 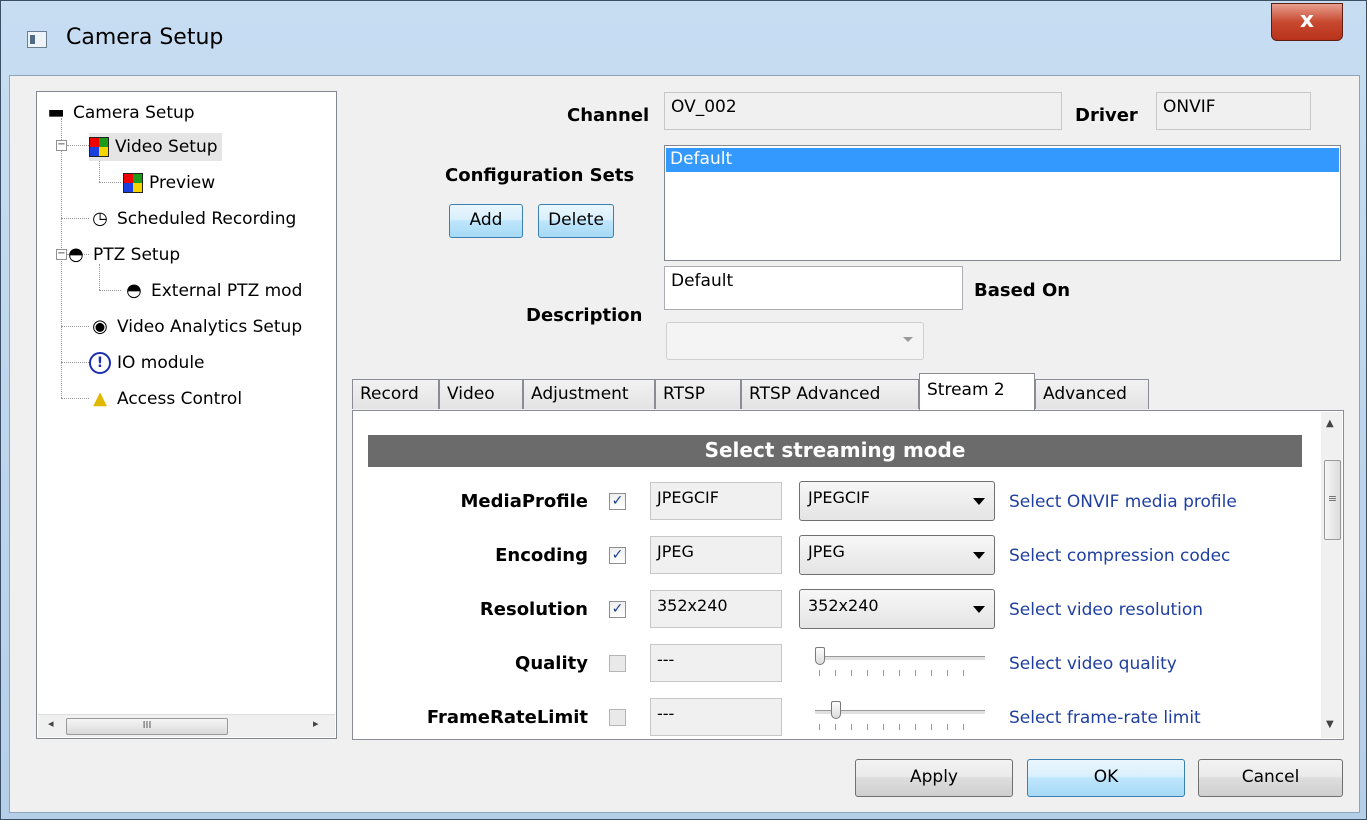 What do you see at coordinates (551, 663) in the screenshot?
I see `quality-label: Quality` at bounding box center [551, 663].